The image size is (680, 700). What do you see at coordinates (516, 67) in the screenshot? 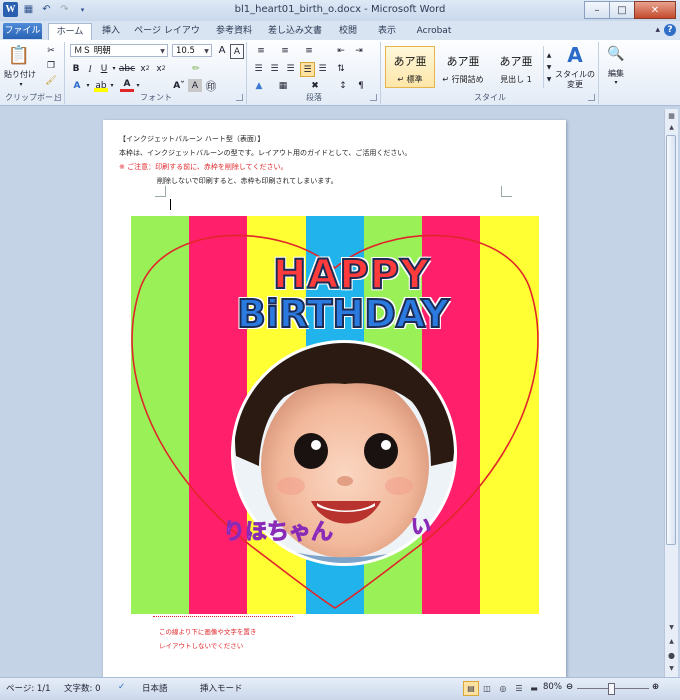
I see `style-heading-1: あア亜 見出し 1` at bounding box center [516, 67].